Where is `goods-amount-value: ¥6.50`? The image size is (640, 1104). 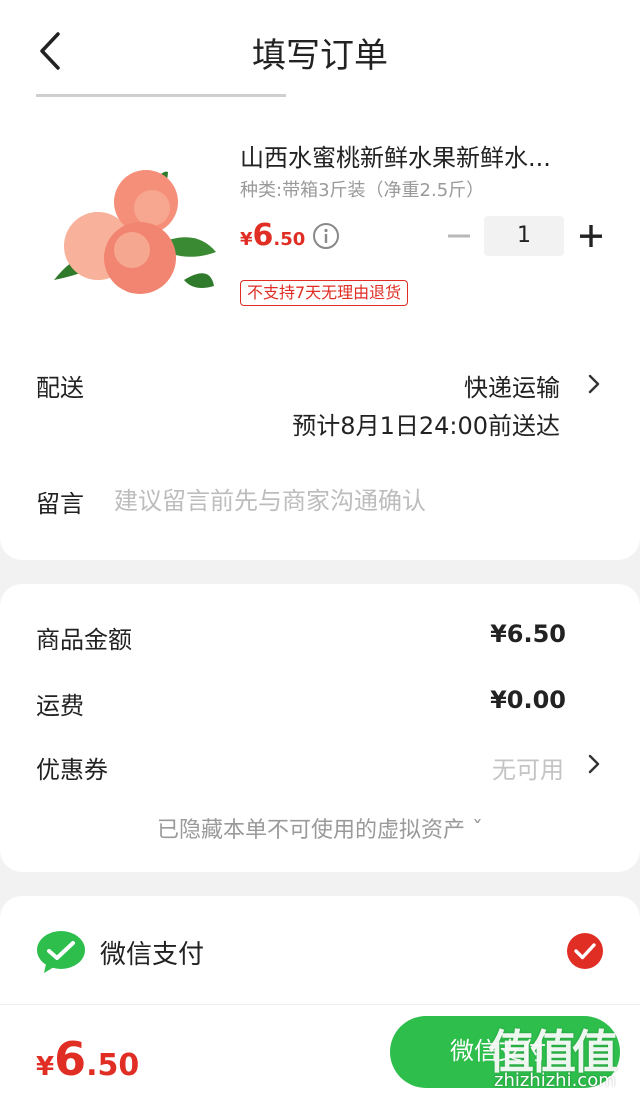 goods-amount-value: ¥6.50 is located at coordinates (528, 634).